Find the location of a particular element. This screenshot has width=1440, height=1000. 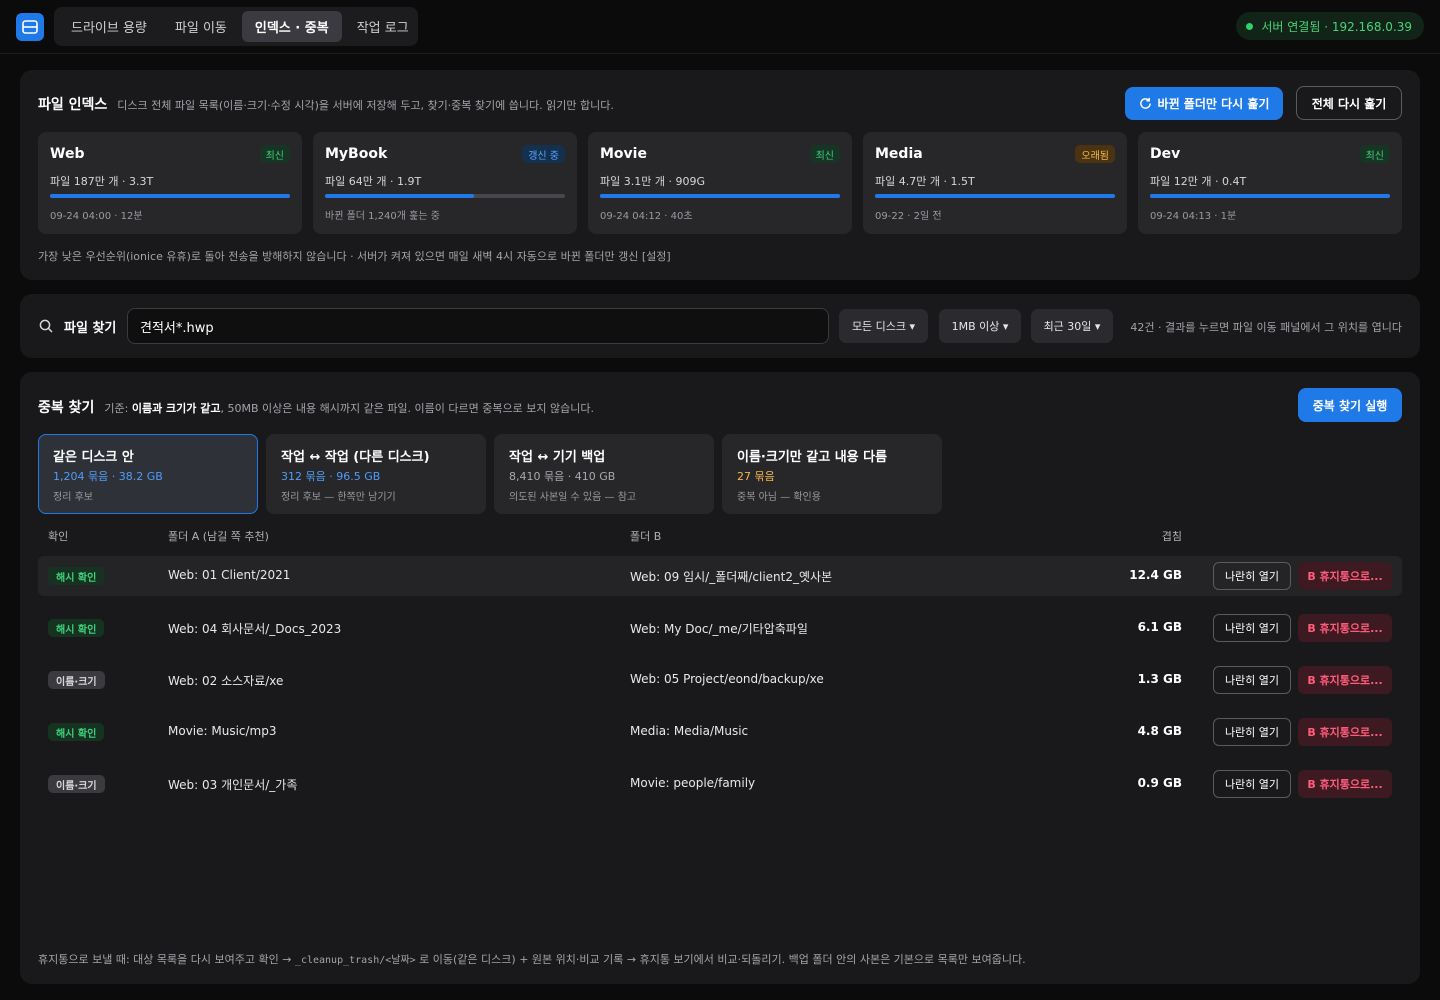

column-header-folder-b: 폴더 B is located at coordinates (646, 536).